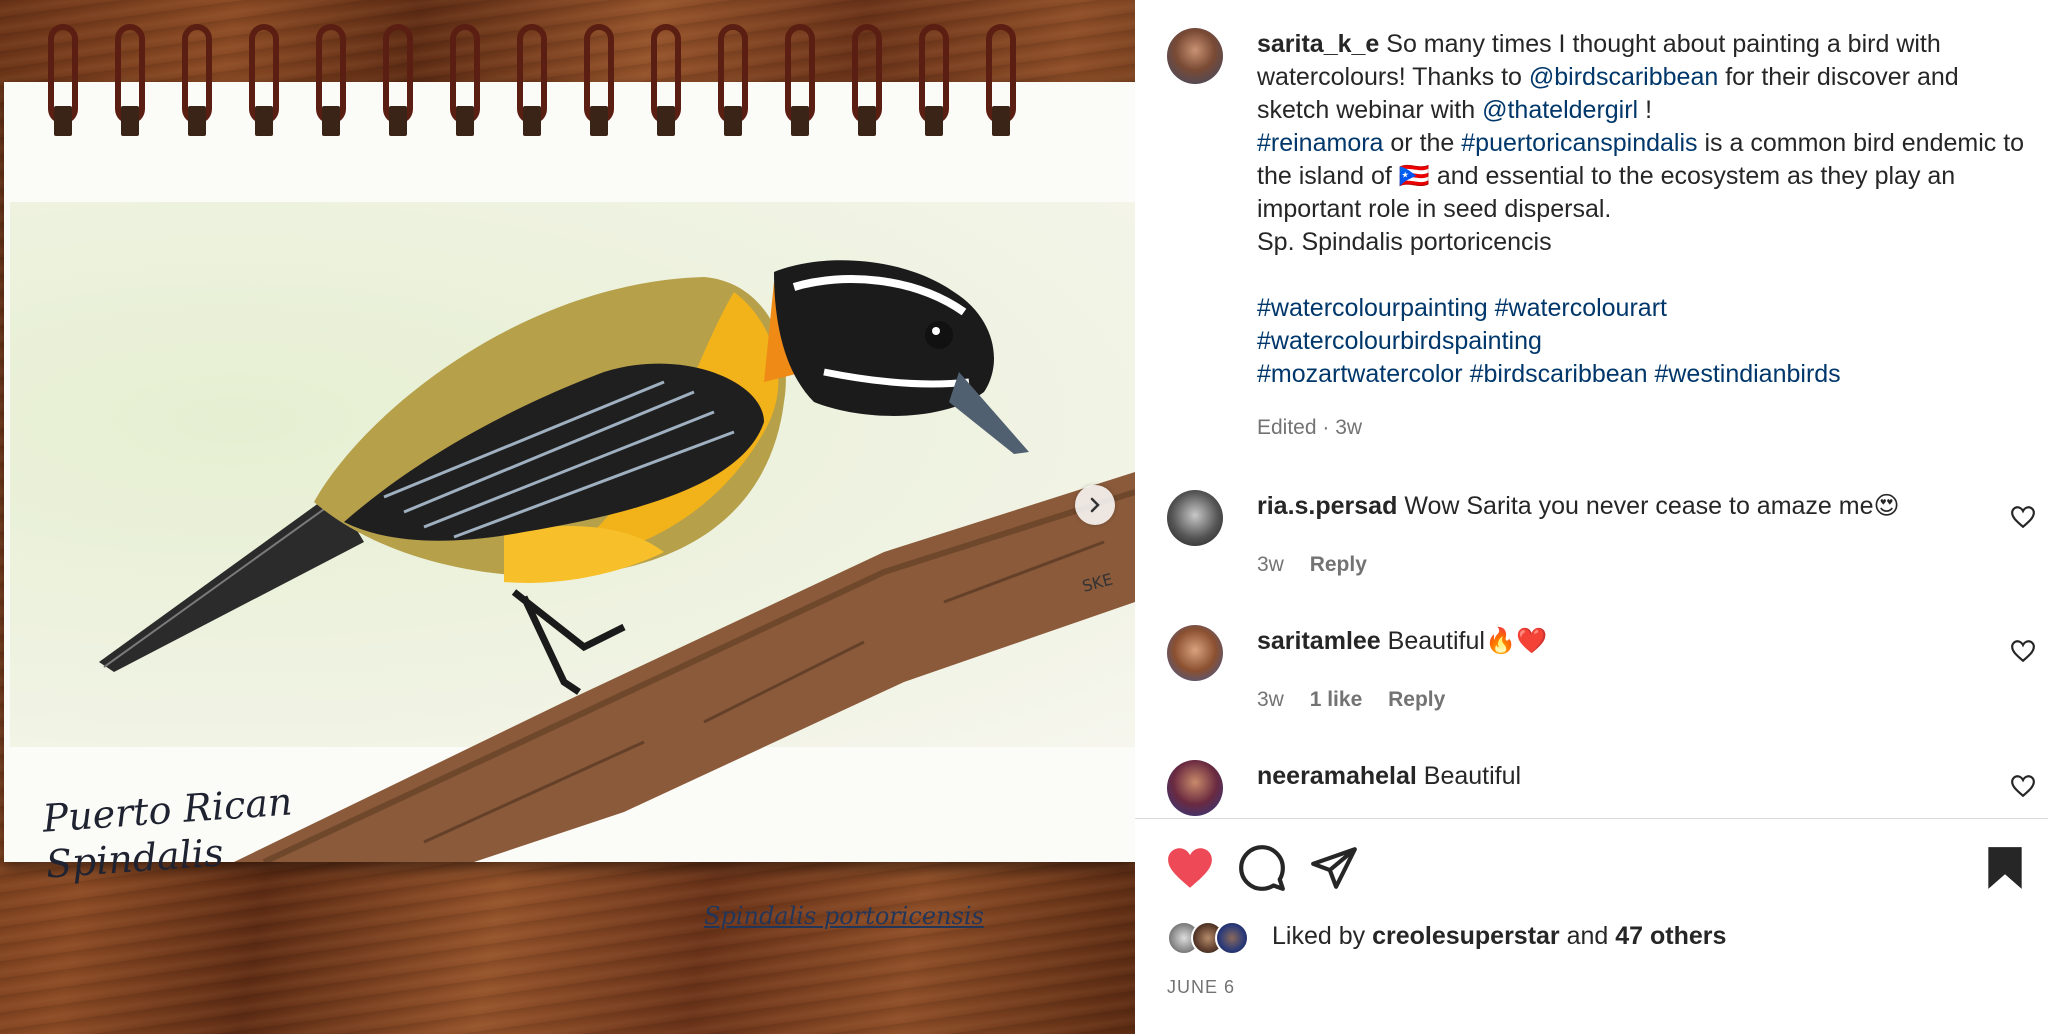 This screenshot has width=2048, height=1034. What do you see at coordinates (1201, 987) in the screenshot?
I see `post-date: JUNE 6` at bounding box center [1201, 987].